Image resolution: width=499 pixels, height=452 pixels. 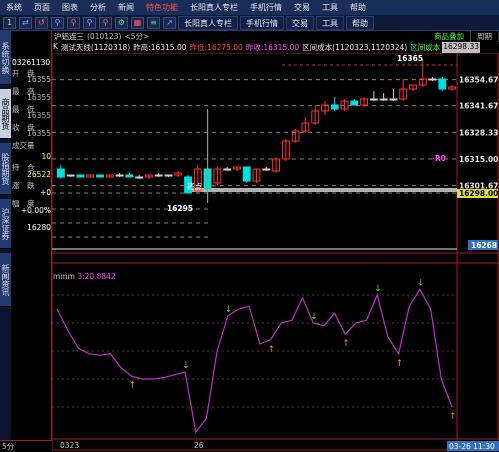 What do you see at coordinates (57, 22) in the screenshot?
I see `toolbar-icon-3: ⚲` at bounding box center [57, 22].